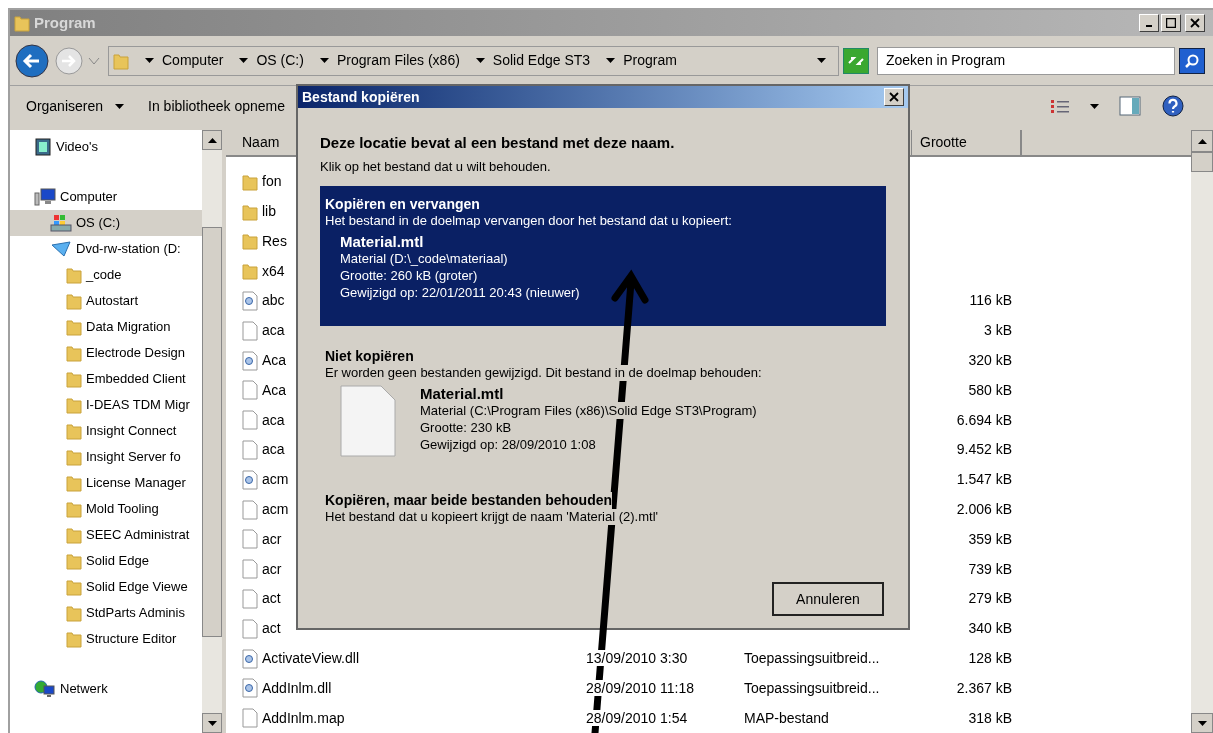  Describe the element at coordinates (131, 639) in the screenshot. I see `nav-label: Structure Editor` at that location.